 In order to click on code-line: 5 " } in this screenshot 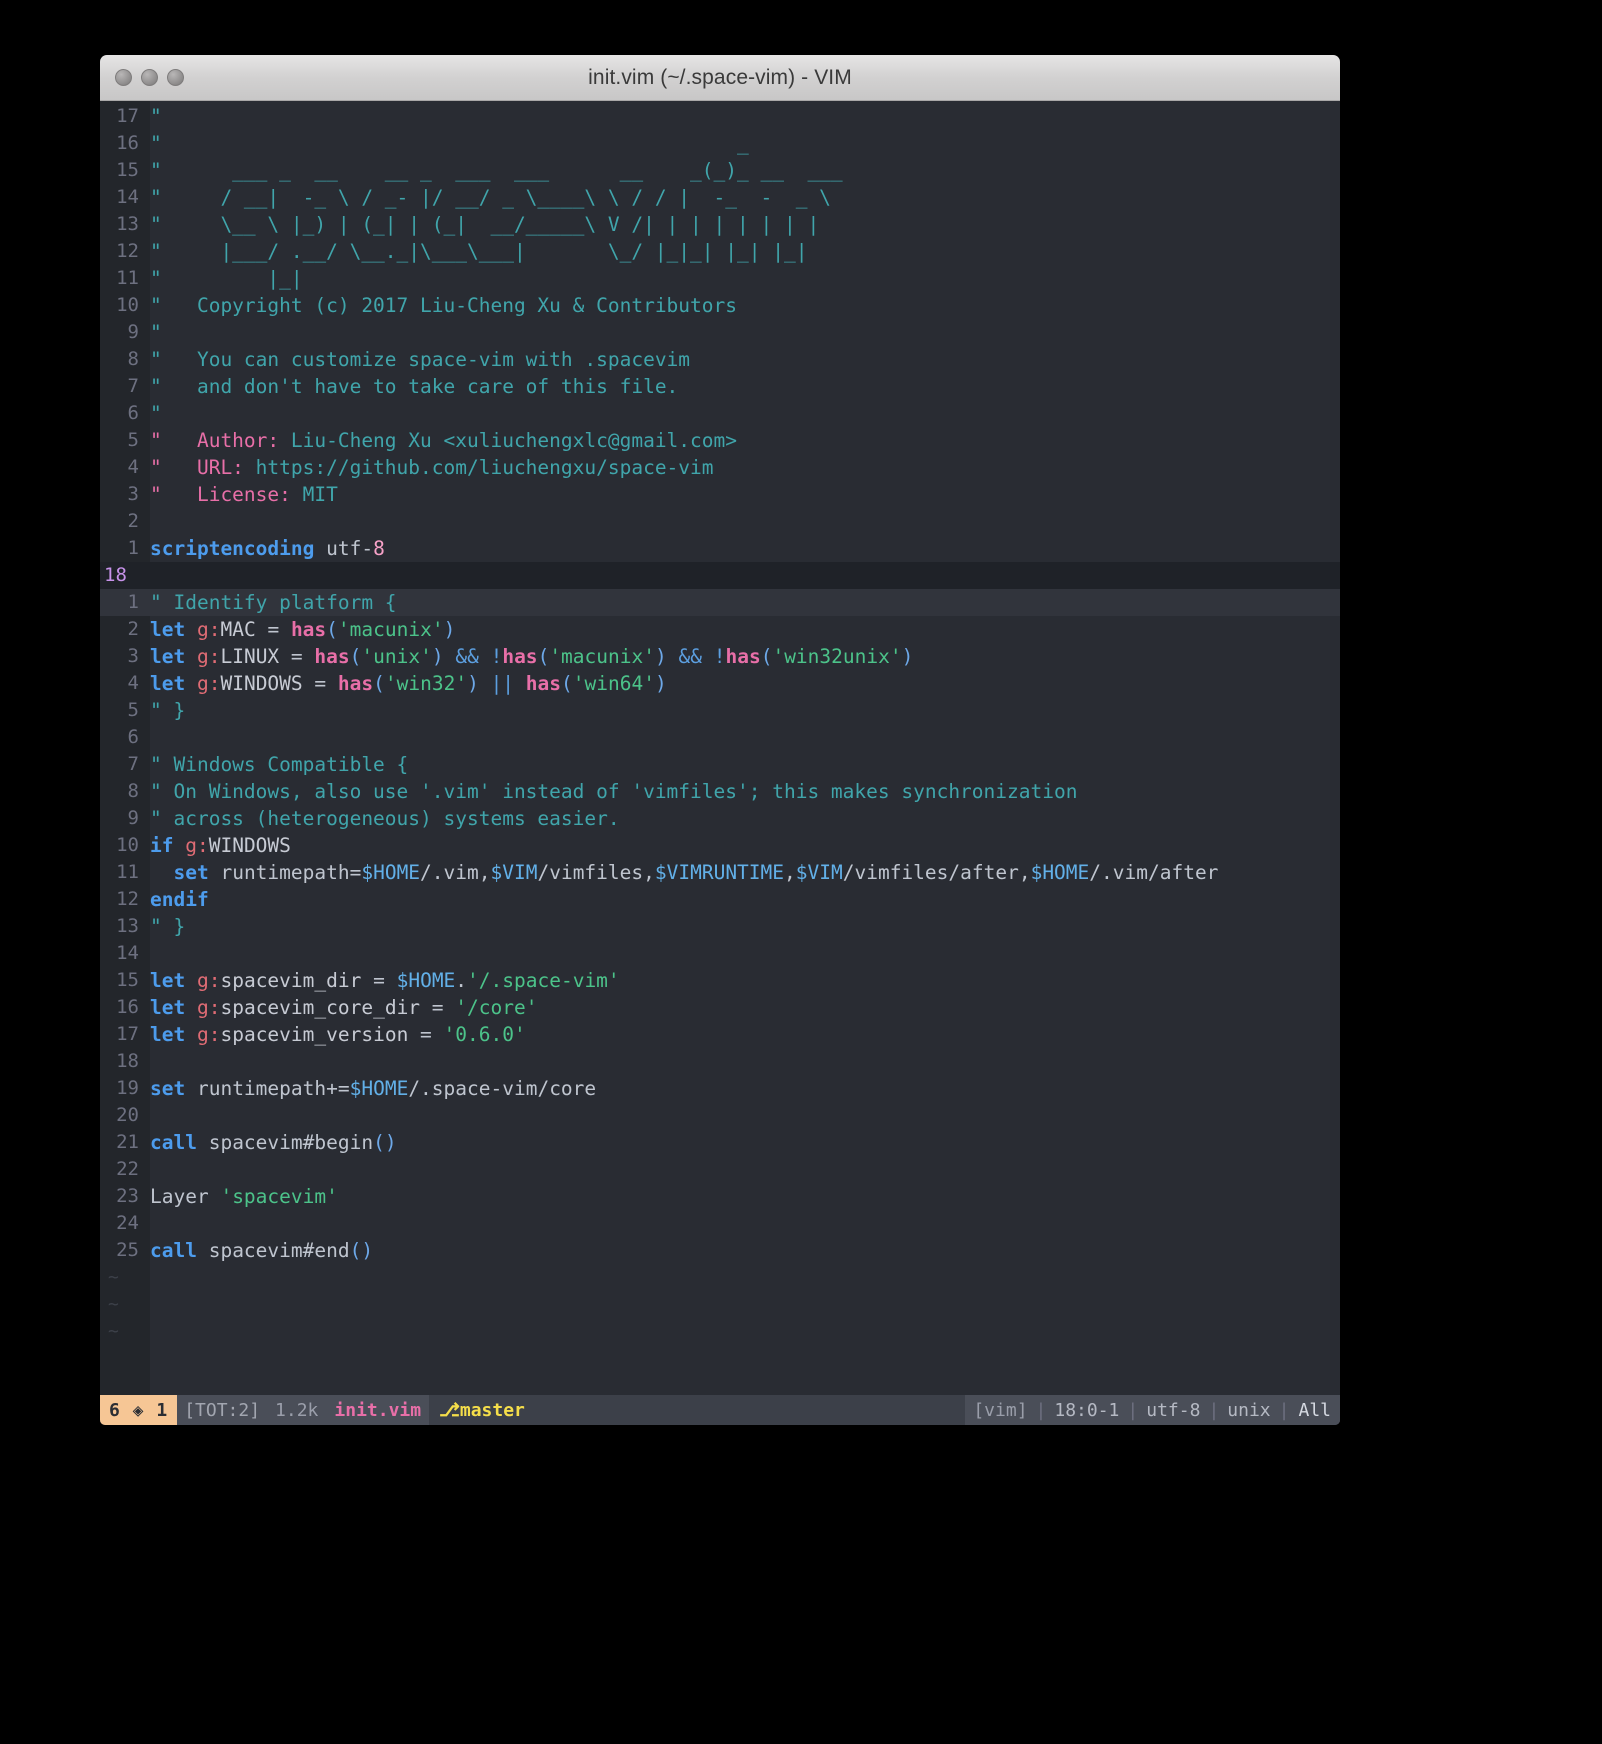, I will do `click(720, 710)`.